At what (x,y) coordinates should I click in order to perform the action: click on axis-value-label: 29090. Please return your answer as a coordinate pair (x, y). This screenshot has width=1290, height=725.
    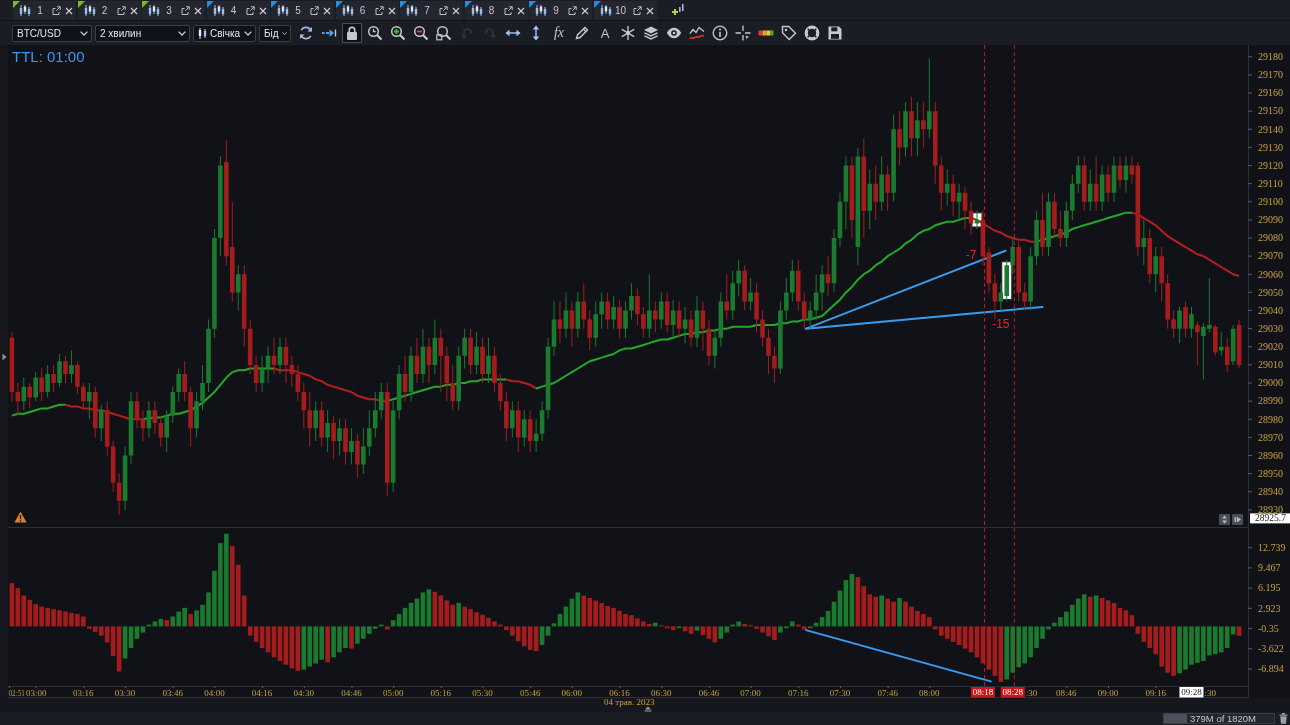
    Looking at the image, I should click on (1270, 220).